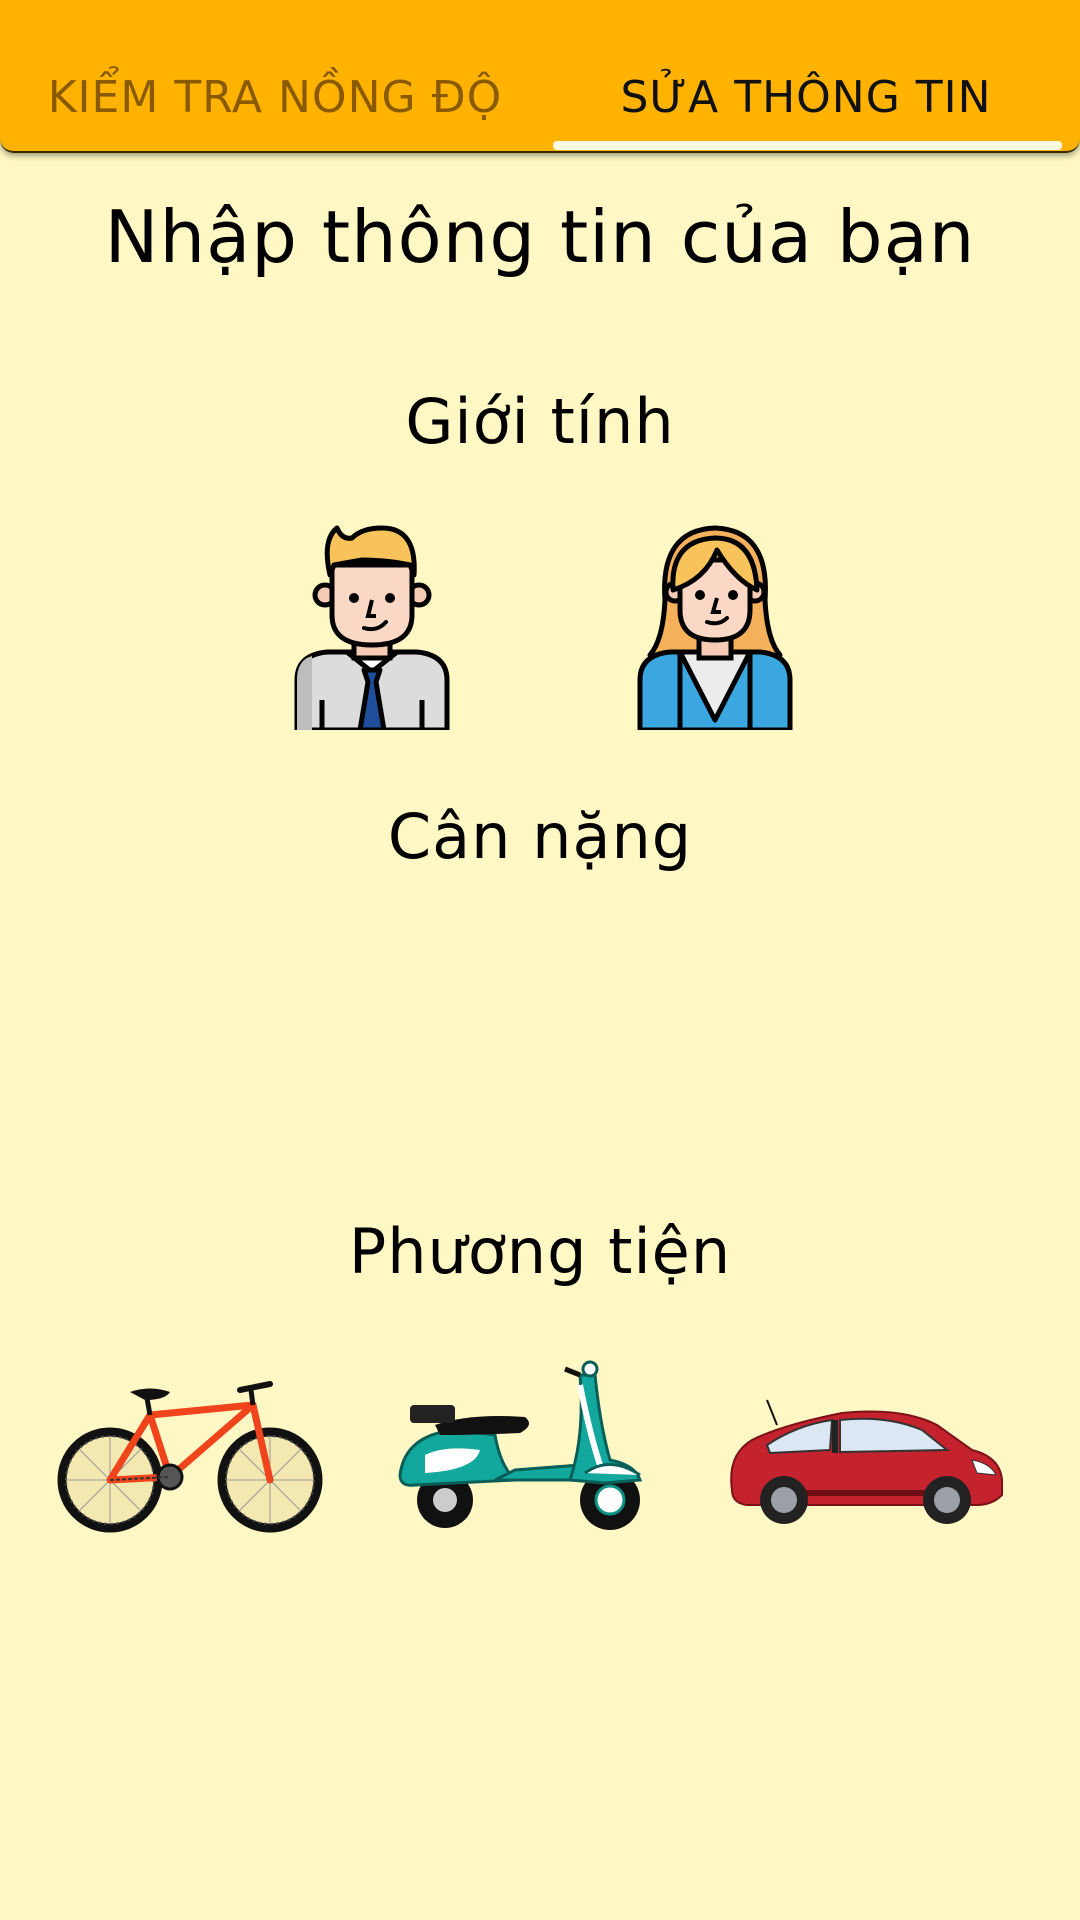 This screenshot has width=1080, height=1920. What do you see at coordinates (807, 145) in the screenshot?
I see `active-tab-indicator` at bounding box center [807, 145].